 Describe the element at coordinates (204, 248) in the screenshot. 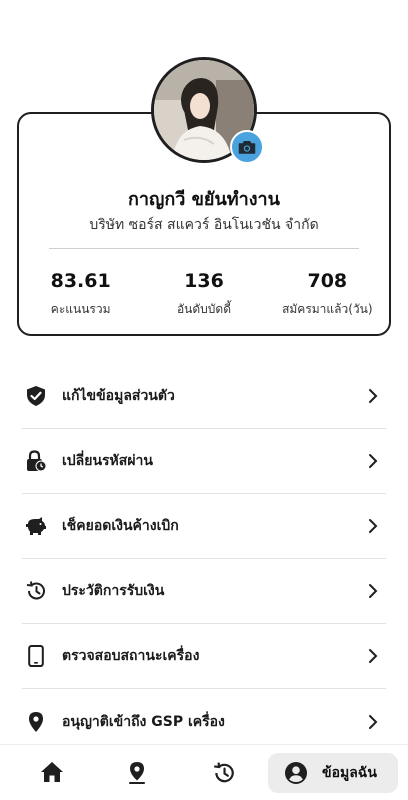

I see `divider` at that location.